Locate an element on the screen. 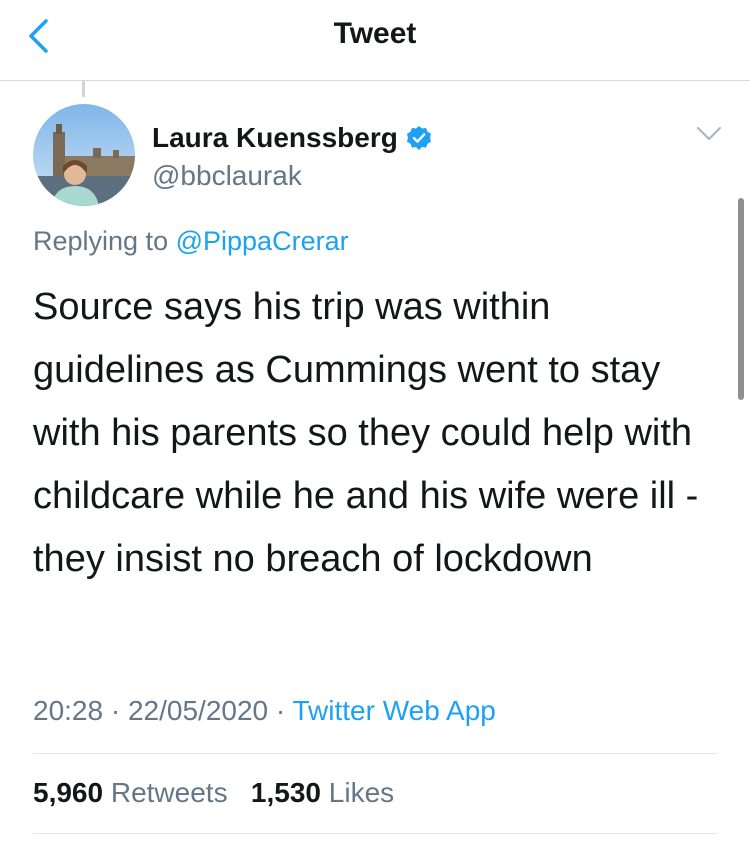 Image resolution: width=750 pixels, height=842 pixels. page-title: Tweet is located at coordinates (375, 33).